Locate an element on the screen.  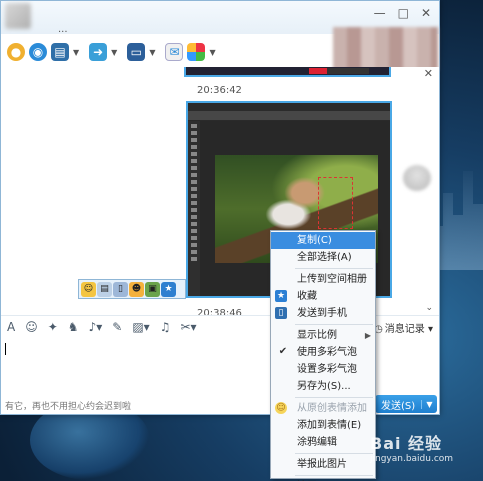
scroll-down-icon: ⌄ is located at coordinates (429, 308).